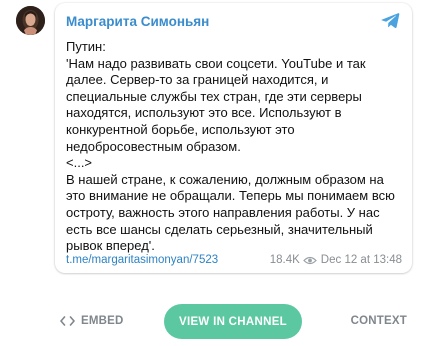  Describe the element at coordinates (137, 21) in the screenshot. I see `author-name: Маргарита Симоньян` at that location.